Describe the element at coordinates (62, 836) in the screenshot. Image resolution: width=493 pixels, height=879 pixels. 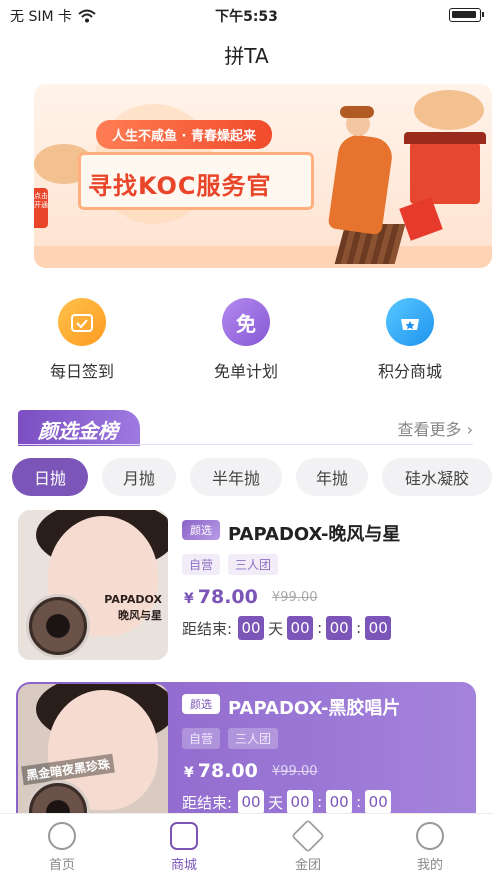
I see `planet-icon` at that location.